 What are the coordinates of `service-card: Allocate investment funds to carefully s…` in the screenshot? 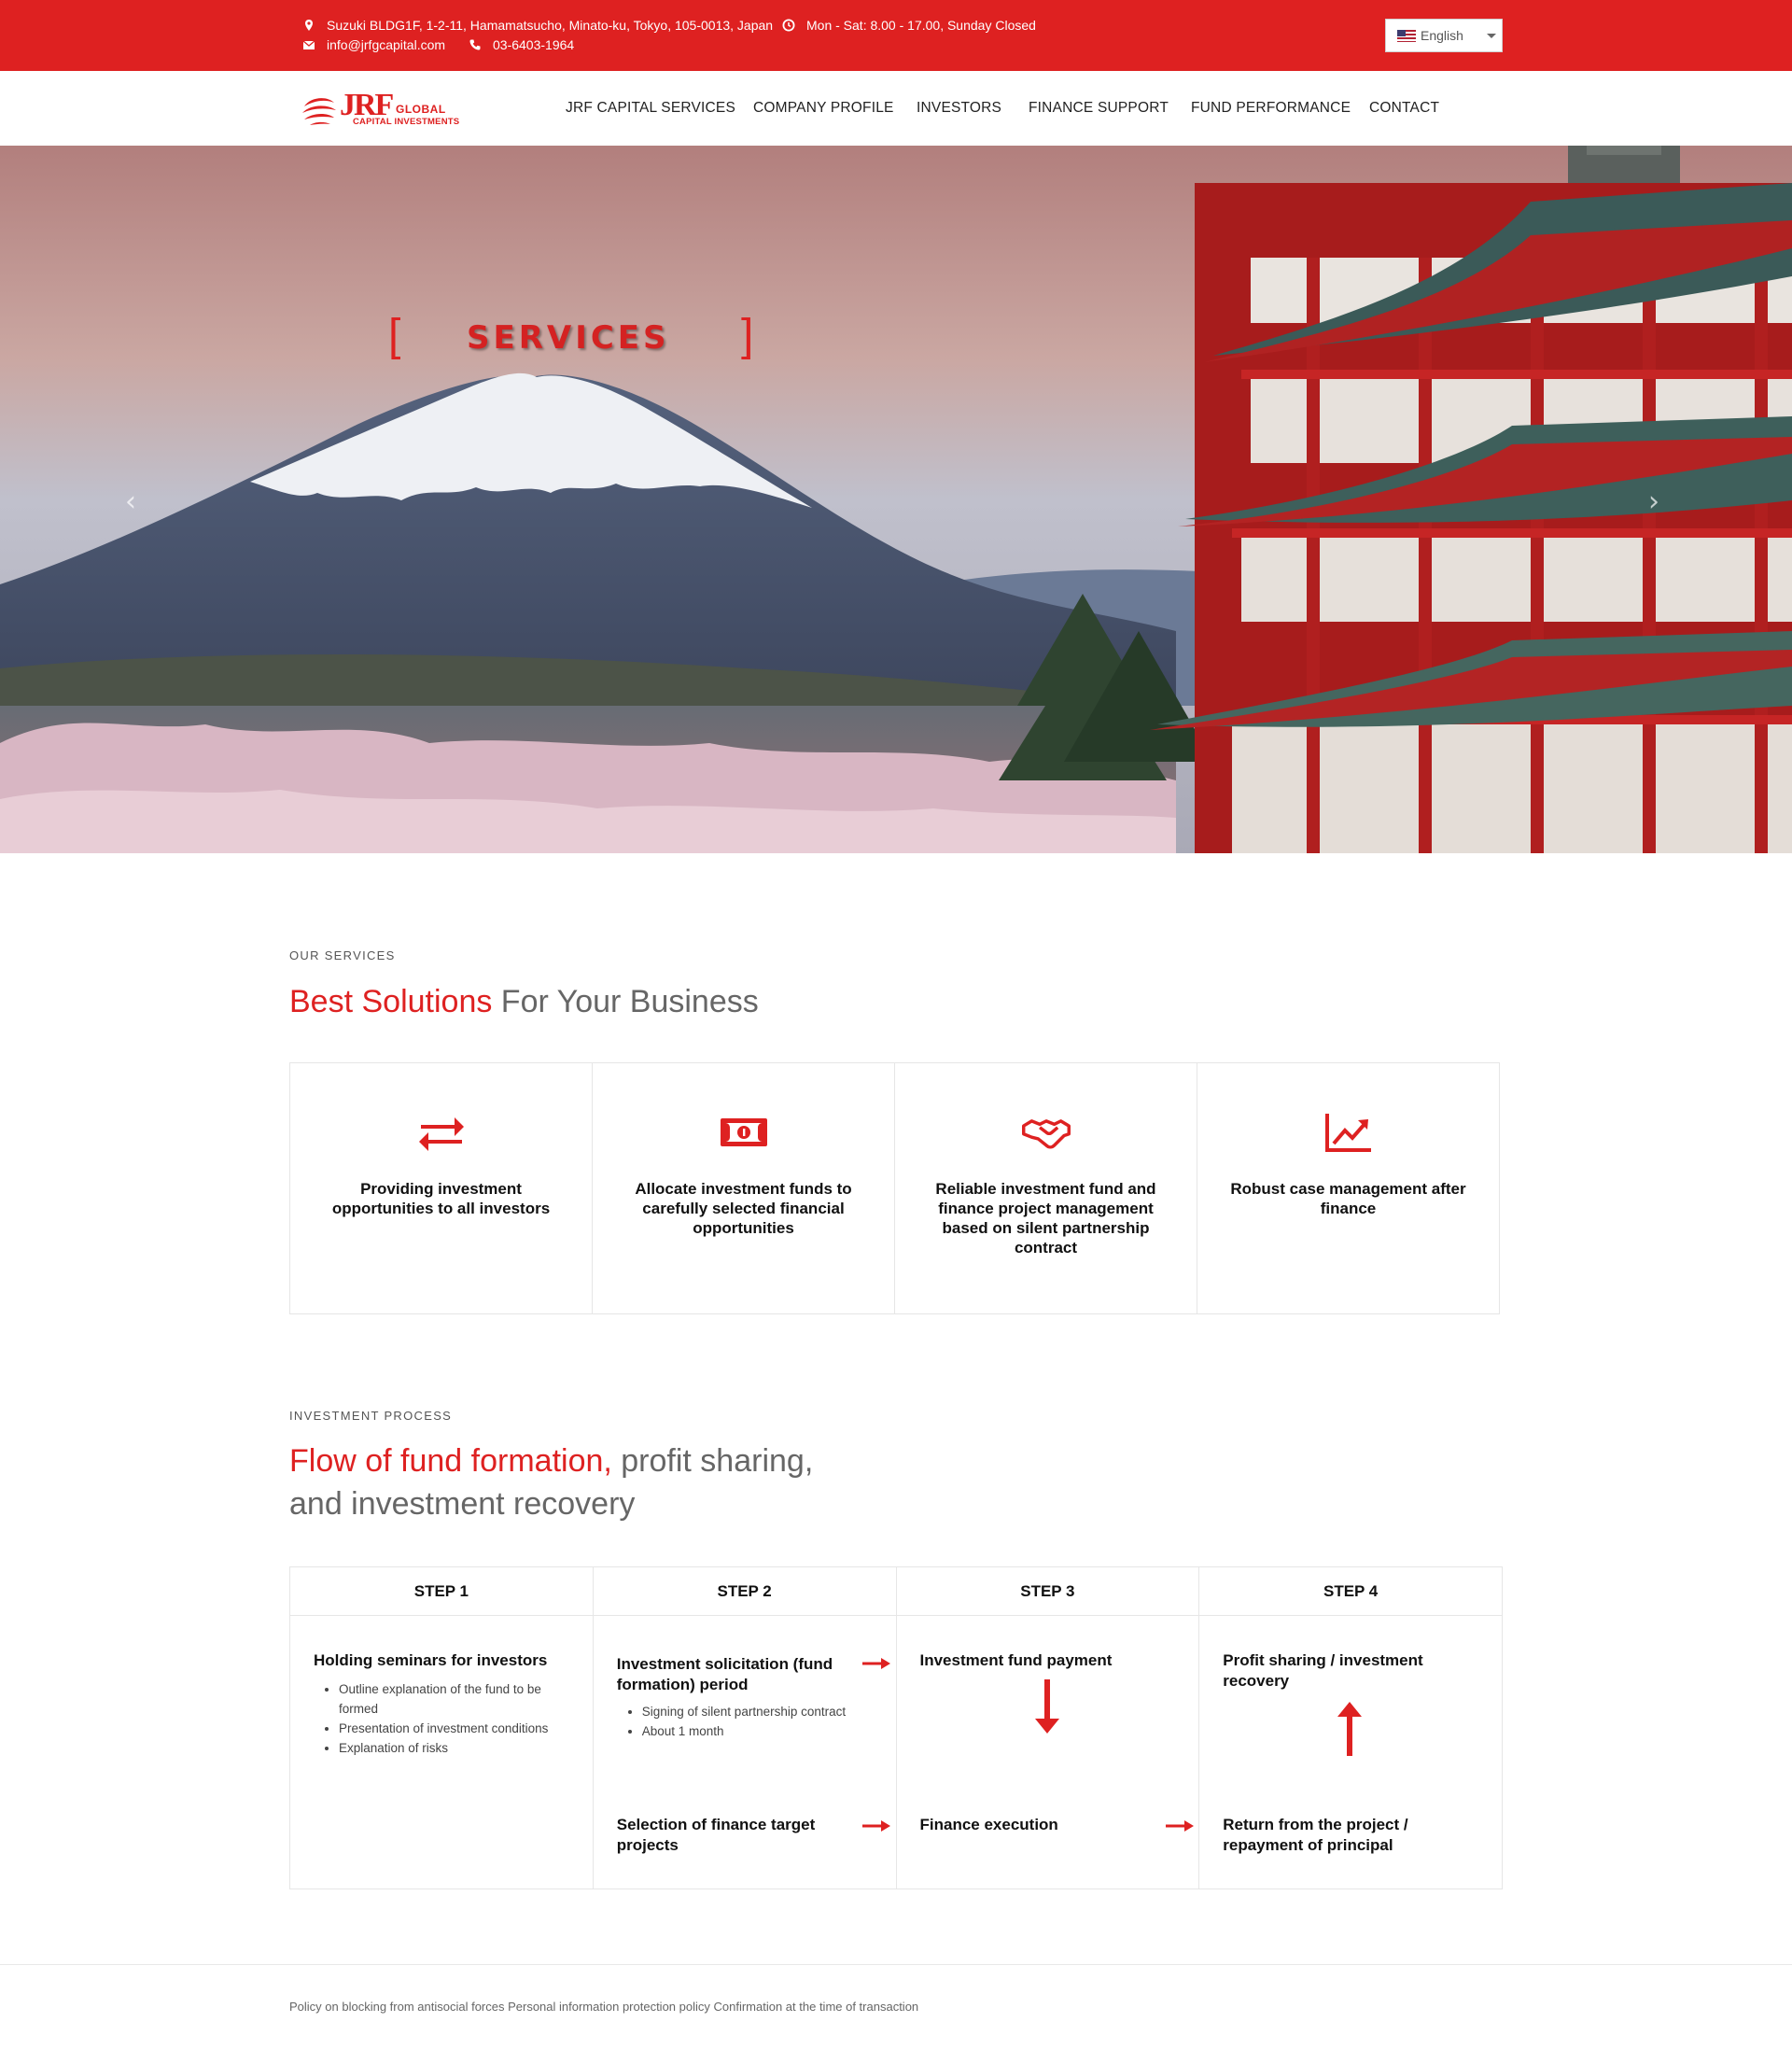 It's located at (744, 1188).